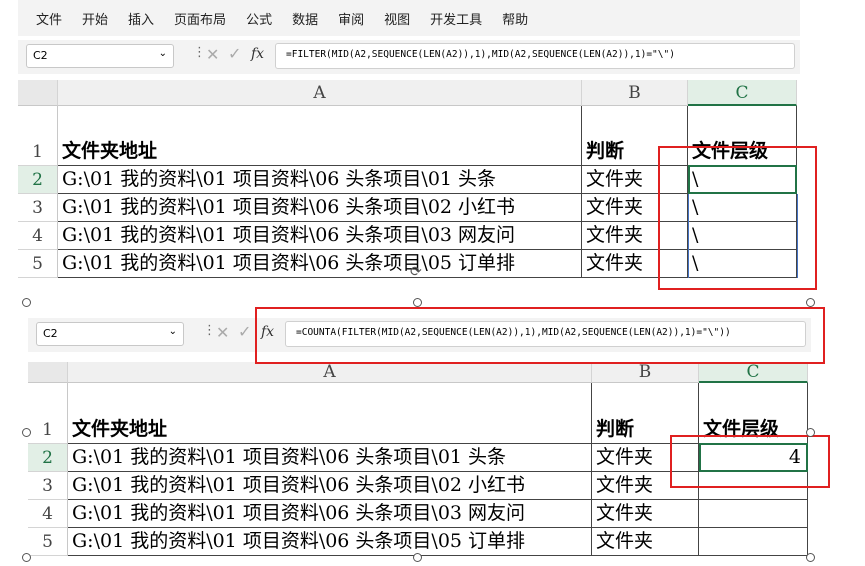  What do you see at coordinates (416, 272) in the screenshot?
I see `rotate-handle-icon: ⟳` at bounding box center [416, 272].